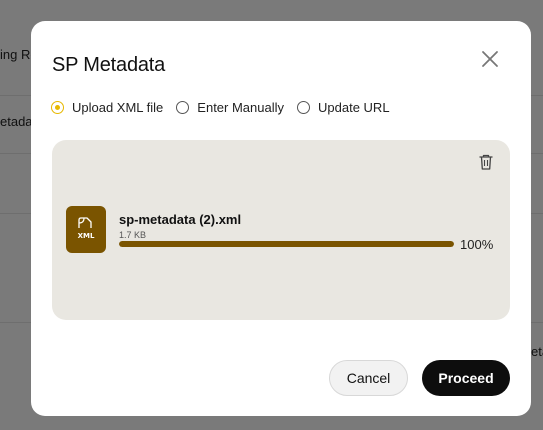 The height and width of the screenshot is (430, 543). Describe the element at coordinates (490, 59) in the screenshot. I see `close-icon` at that location.